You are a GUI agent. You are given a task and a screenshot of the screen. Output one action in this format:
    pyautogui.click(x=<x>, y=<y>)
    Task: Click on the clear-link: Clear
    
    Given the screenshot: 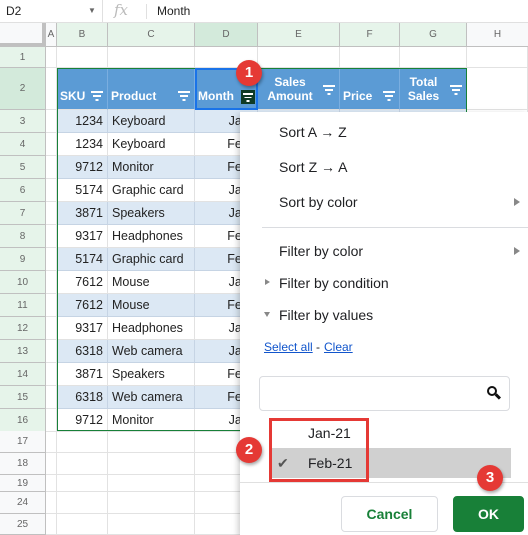 What is the action you would take?
    pyautogui.click(x=338, y=347)
    